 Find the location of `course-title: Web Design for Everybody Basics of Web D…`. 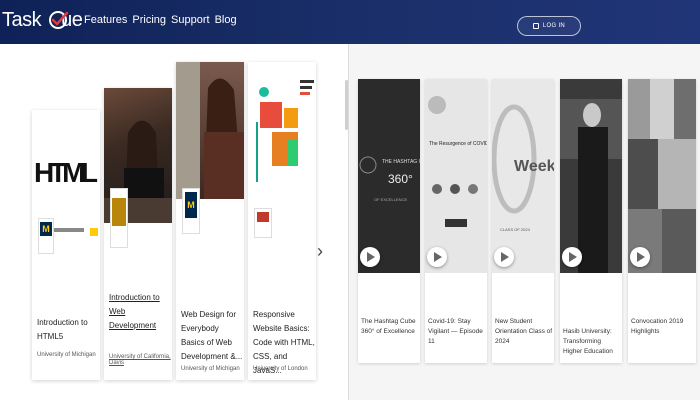

course-title: Web Design for Everybody Basics of Web D… is located at coordinates (212, 336).